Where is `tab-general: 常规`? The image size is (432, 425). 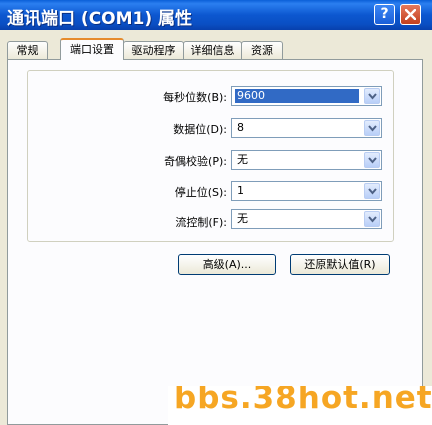
tab-general: 常规 is located at coordinates (27, 50).